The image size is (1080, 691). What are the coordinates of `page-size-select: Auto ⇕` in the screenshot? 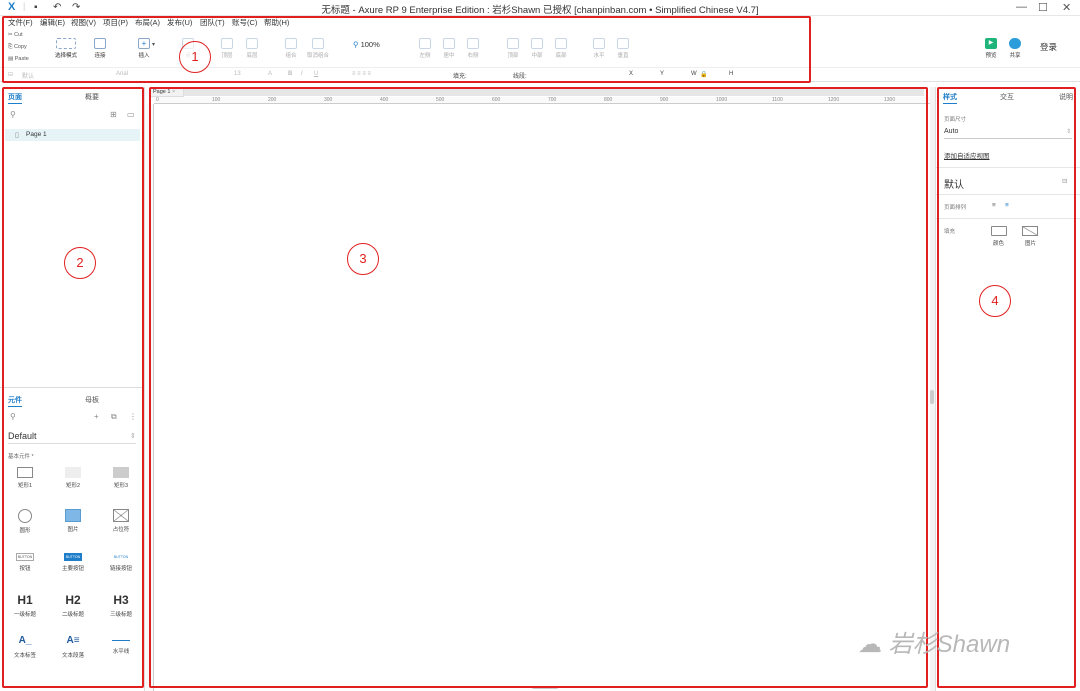 It's located at (1008, 133).